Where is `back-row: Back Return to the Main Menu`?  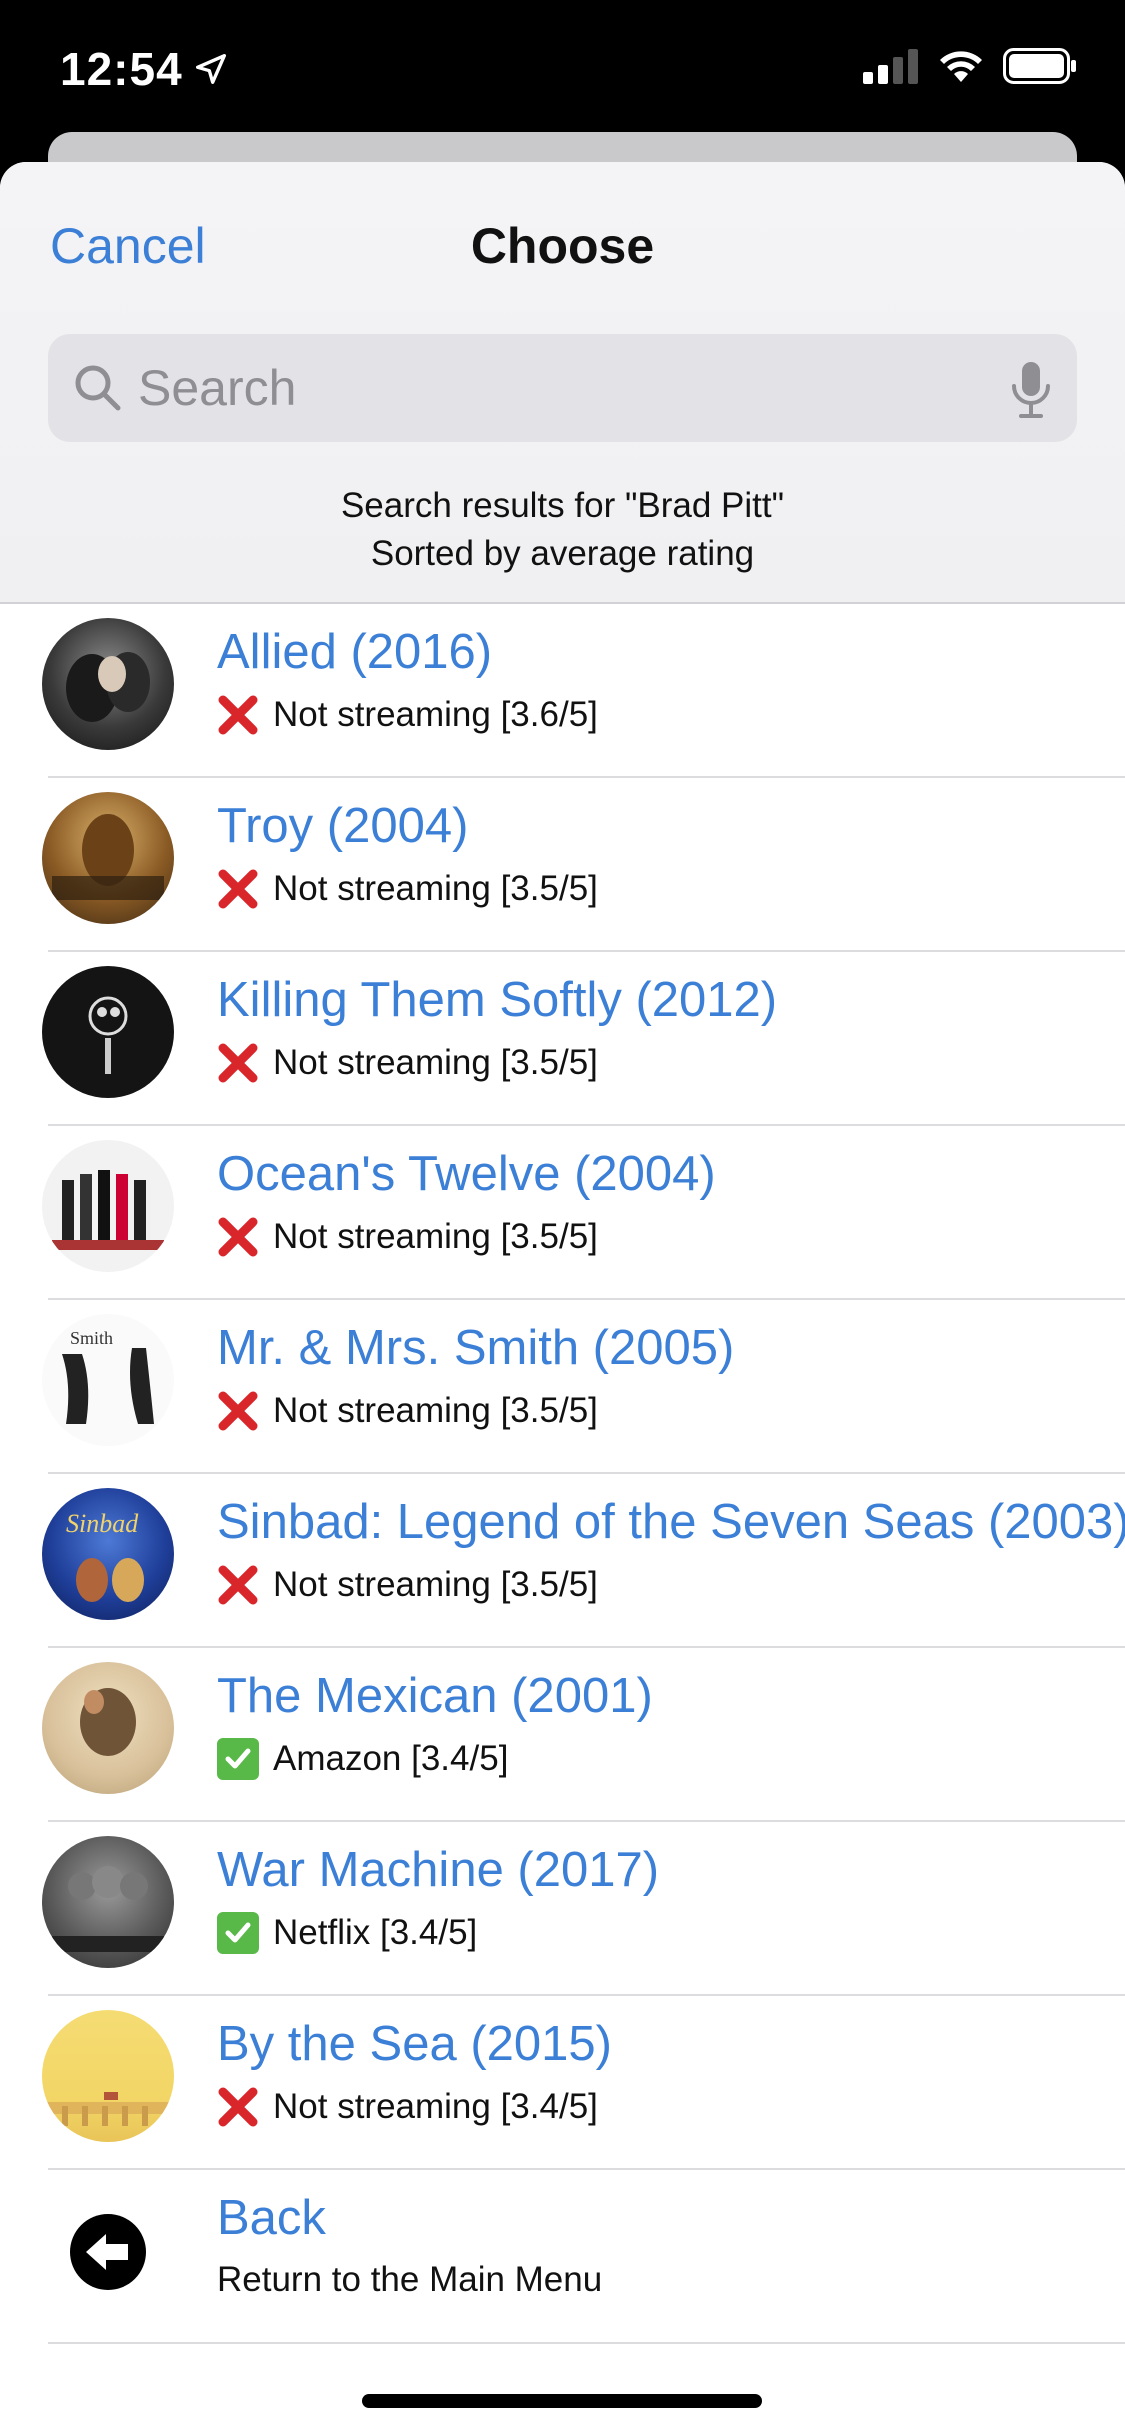
back-row: Back Return to the Main Menu is located at coordinates (562, 2257).